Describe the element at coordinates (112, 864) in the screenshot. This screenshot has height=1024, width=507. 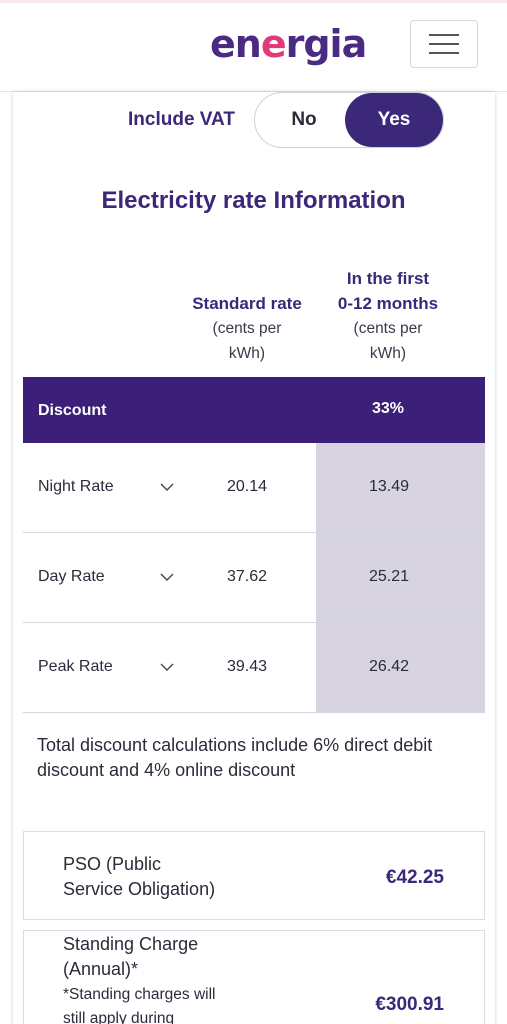
I see `pso-title-1: PSO (Public` at that location.